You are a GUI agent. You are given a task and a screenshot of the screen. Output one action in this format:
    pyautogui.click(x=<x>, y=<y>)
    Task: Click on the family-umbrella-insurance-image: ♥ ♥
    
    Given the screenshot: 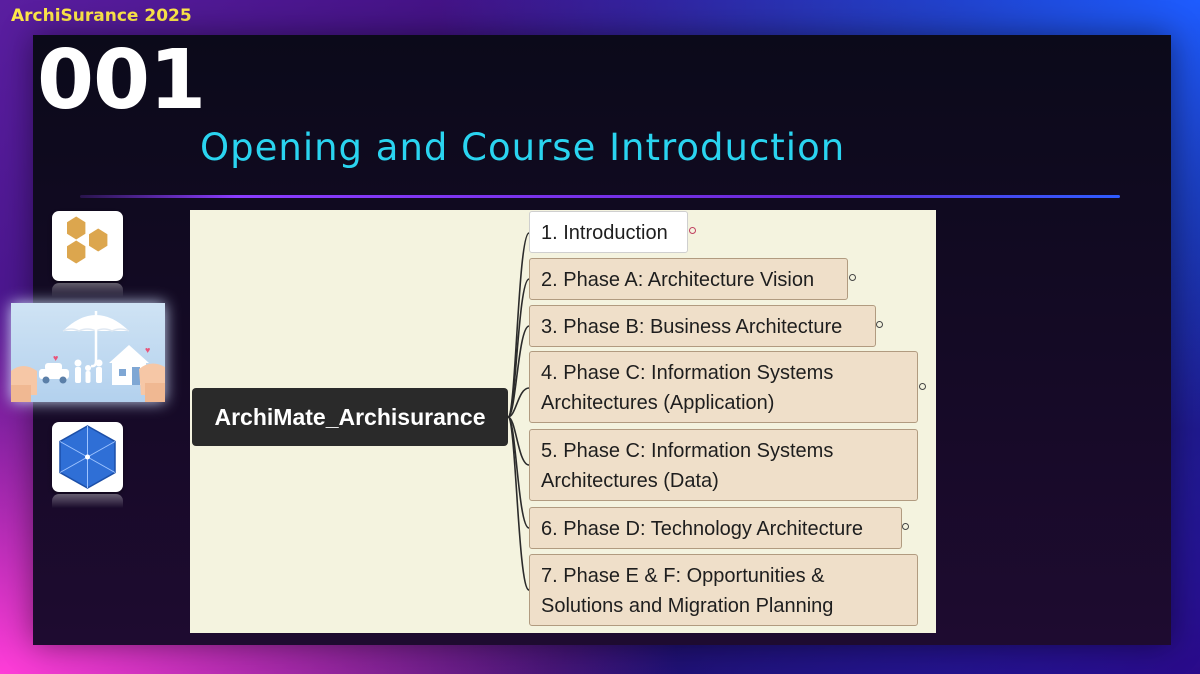 What is the action you would take?
    pyautogui.click(x=88, y=352)
    